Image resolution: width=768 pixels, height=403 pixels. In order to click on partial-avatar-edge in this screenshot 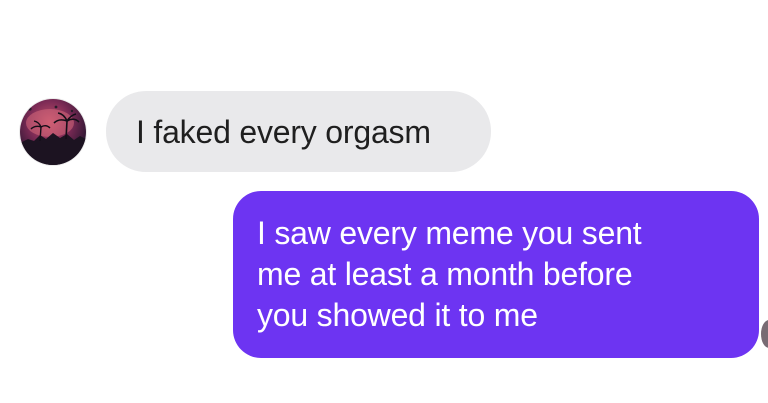, I will do `click(764, 334)`.